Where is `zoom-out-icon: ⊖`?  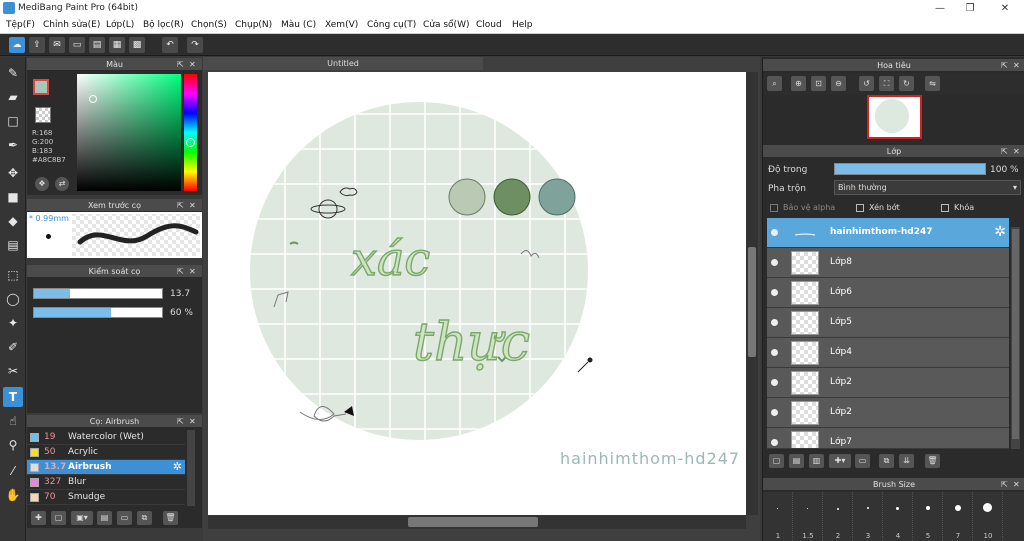
zoom-out-icon: ⊖ is located at coordinates (838, 83).